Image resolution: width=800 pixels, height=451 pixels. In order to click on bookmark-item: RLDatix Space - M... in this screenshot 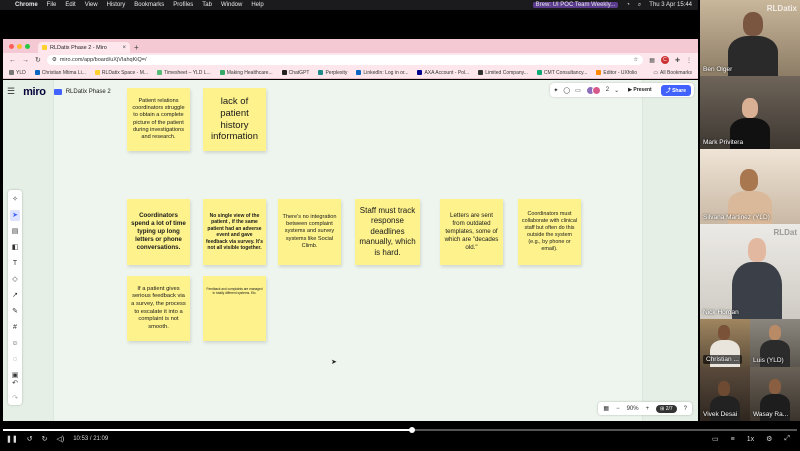, I will do `click(121, 73)`.